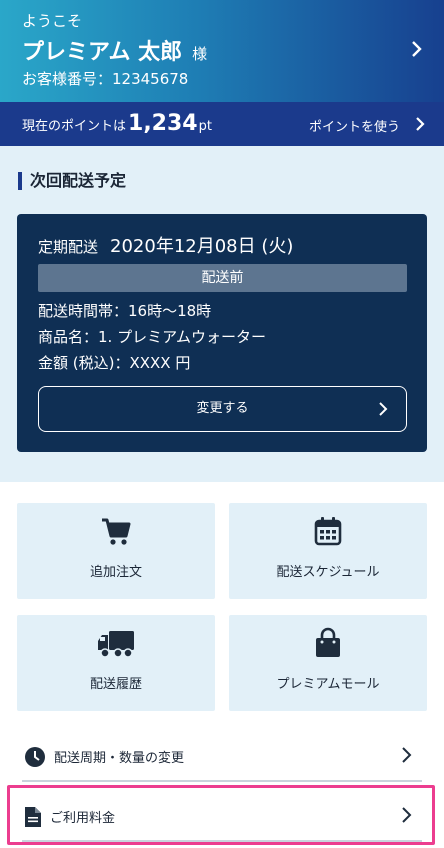  Describe the element at coordinates (221, 815) in the screenshot. I see `highlight-frame` at that location.